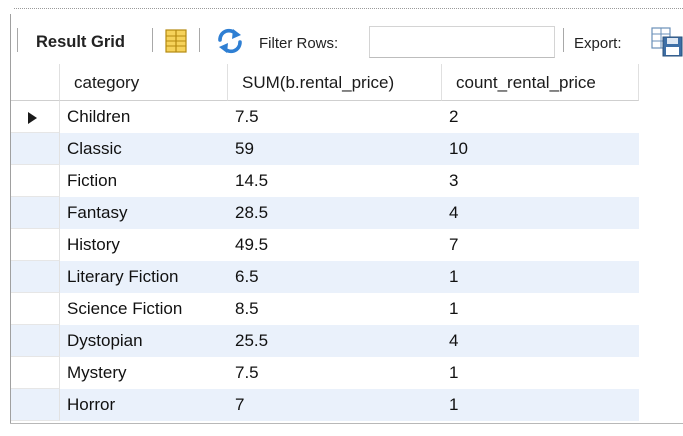 The width and height of the screenshot is (683, 436). What do you see at coordinates (540, 181) in the screenshot?
I see `cell-count-rental-price: 3` at bounding box center [540, 181].